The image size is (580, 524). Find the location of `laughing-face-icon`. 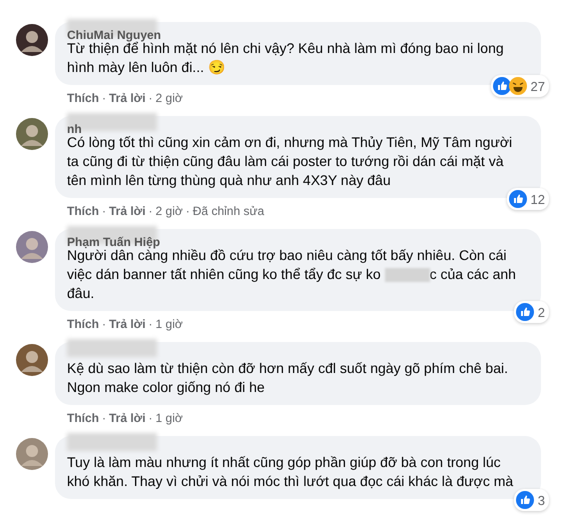

laughing-face-icon is located at coordinates (517, 86).